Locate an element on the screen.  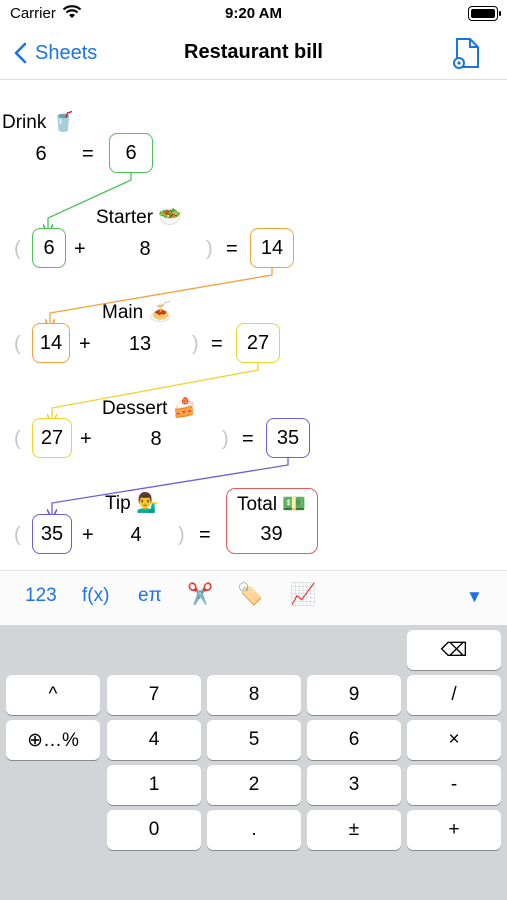
chart-icon: 📈 is located at coordinates (303, 595).